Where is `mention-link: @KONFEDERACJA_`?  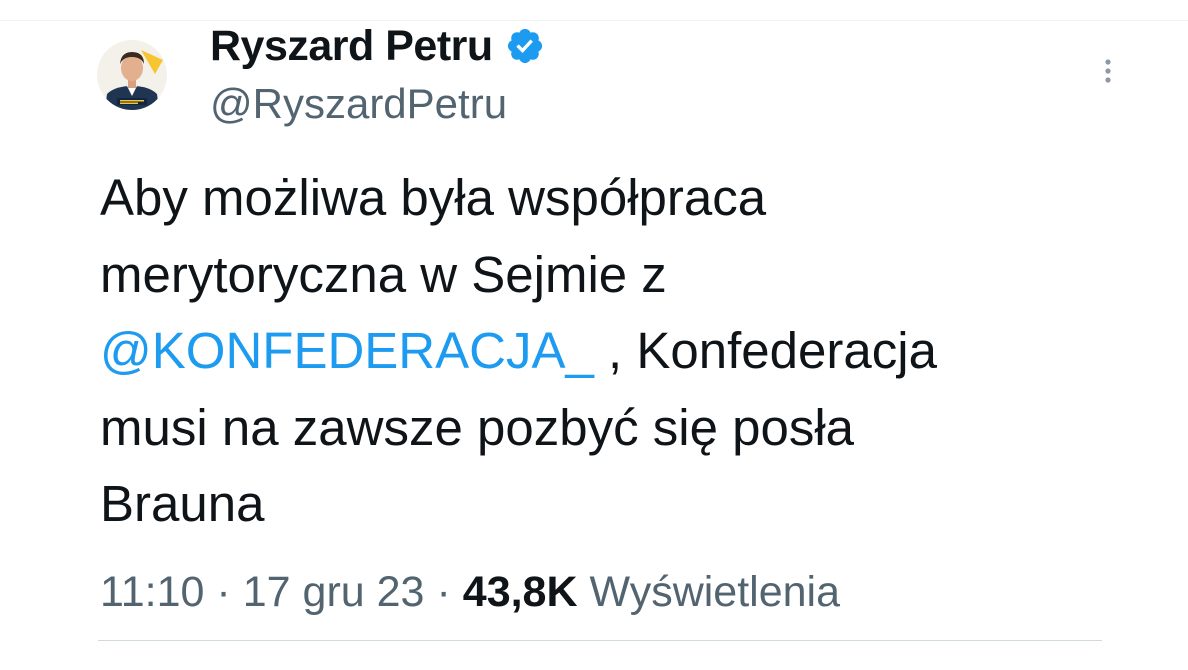 mention-link: @KONFEDERACJA_ is located at coordinates (347, 350).